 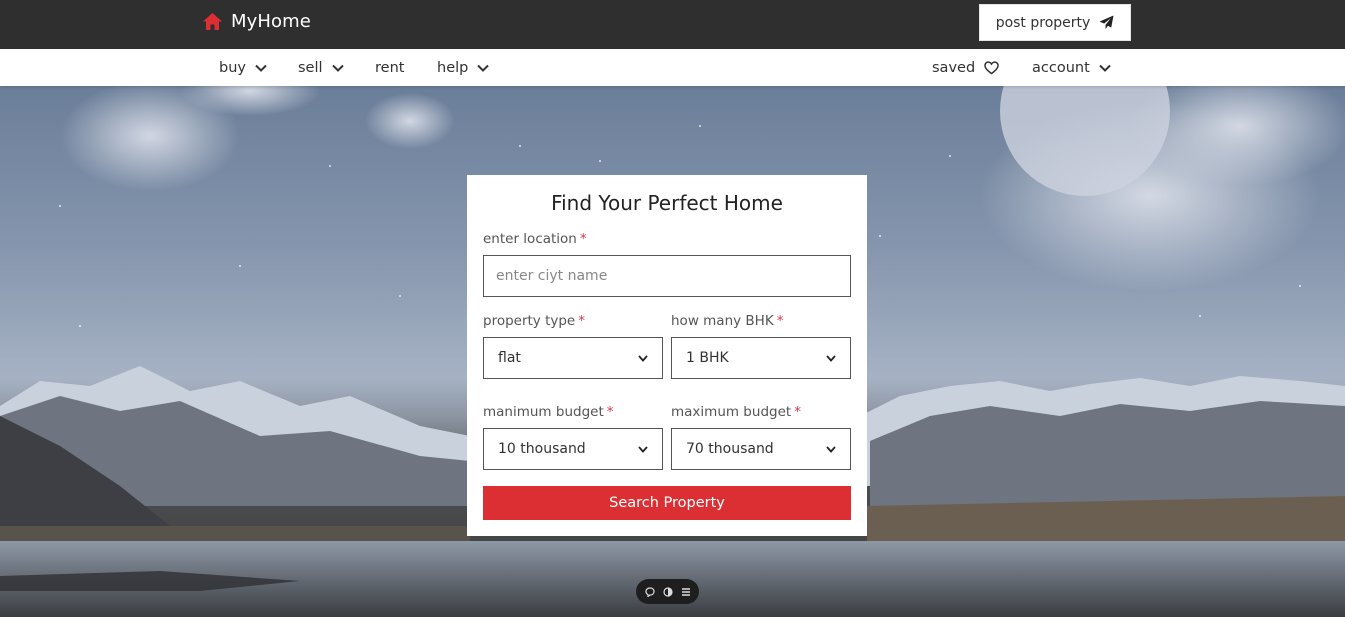 I want to click on min-budget-label-text: manimum budget, so click(x=543, y=412).